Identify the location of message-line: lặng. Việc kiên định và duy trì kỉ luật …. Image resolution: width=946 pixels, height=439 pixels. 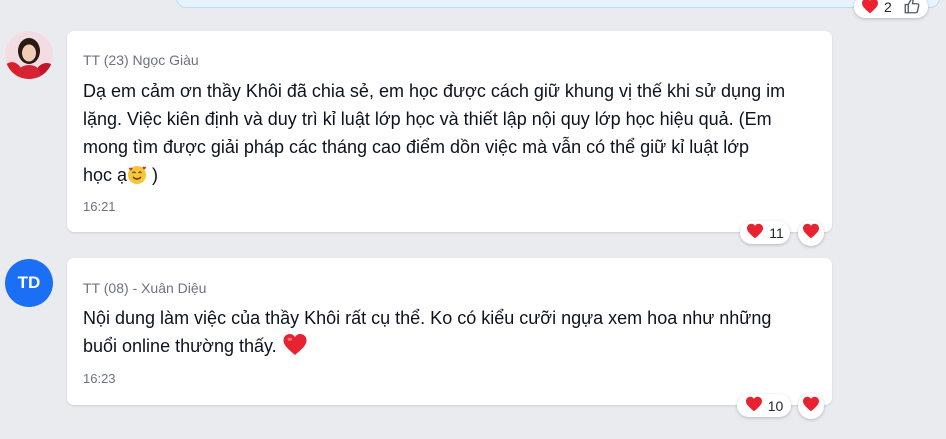
(427, 119).